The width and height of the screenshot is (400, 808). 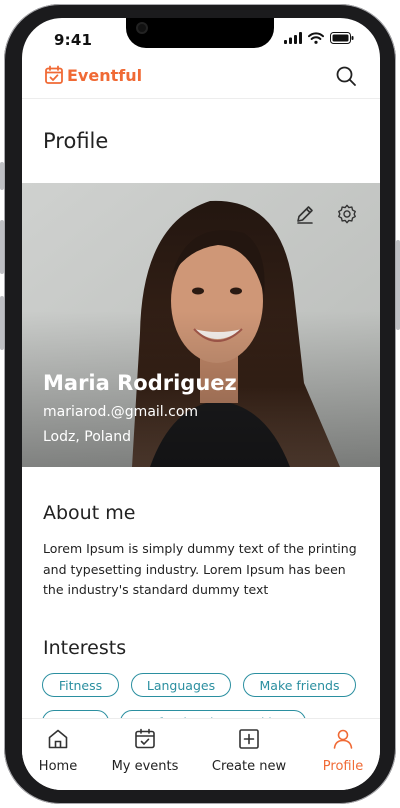 What do you see at coordinates (249, 766) in the screenshot?
I see `nav-create-new-label: Create new` at bounding box center [249, 766].